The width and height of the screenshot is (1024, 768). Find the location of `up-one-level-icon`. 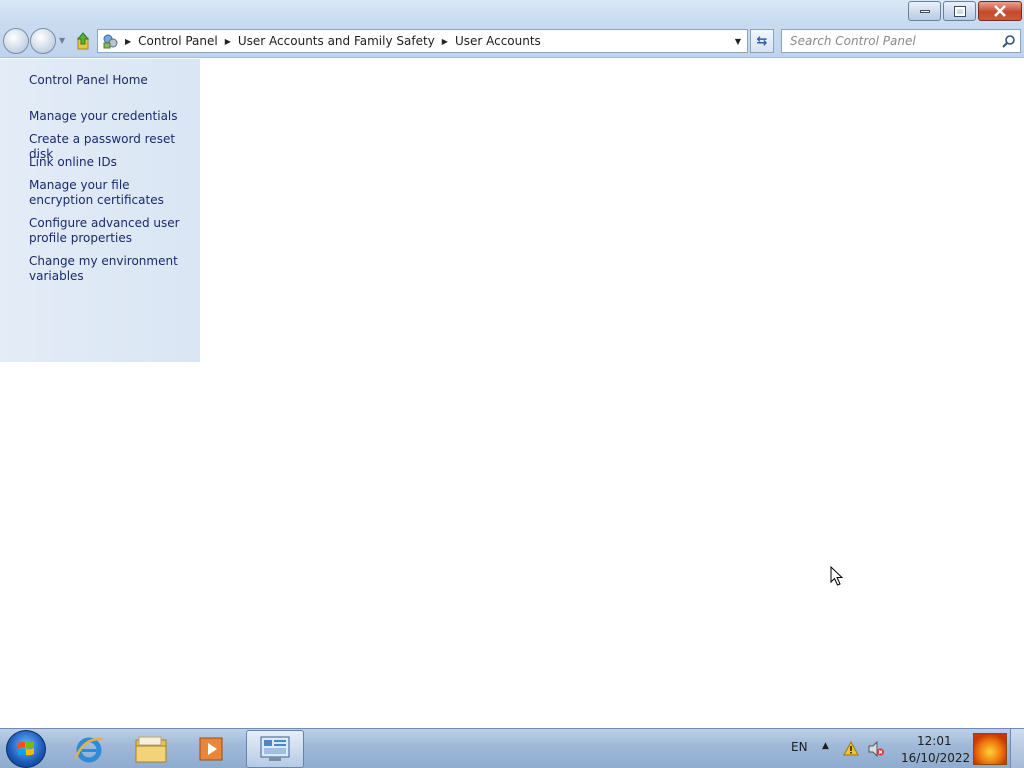

up-one-level-icon is located at coordinates (83, 41).